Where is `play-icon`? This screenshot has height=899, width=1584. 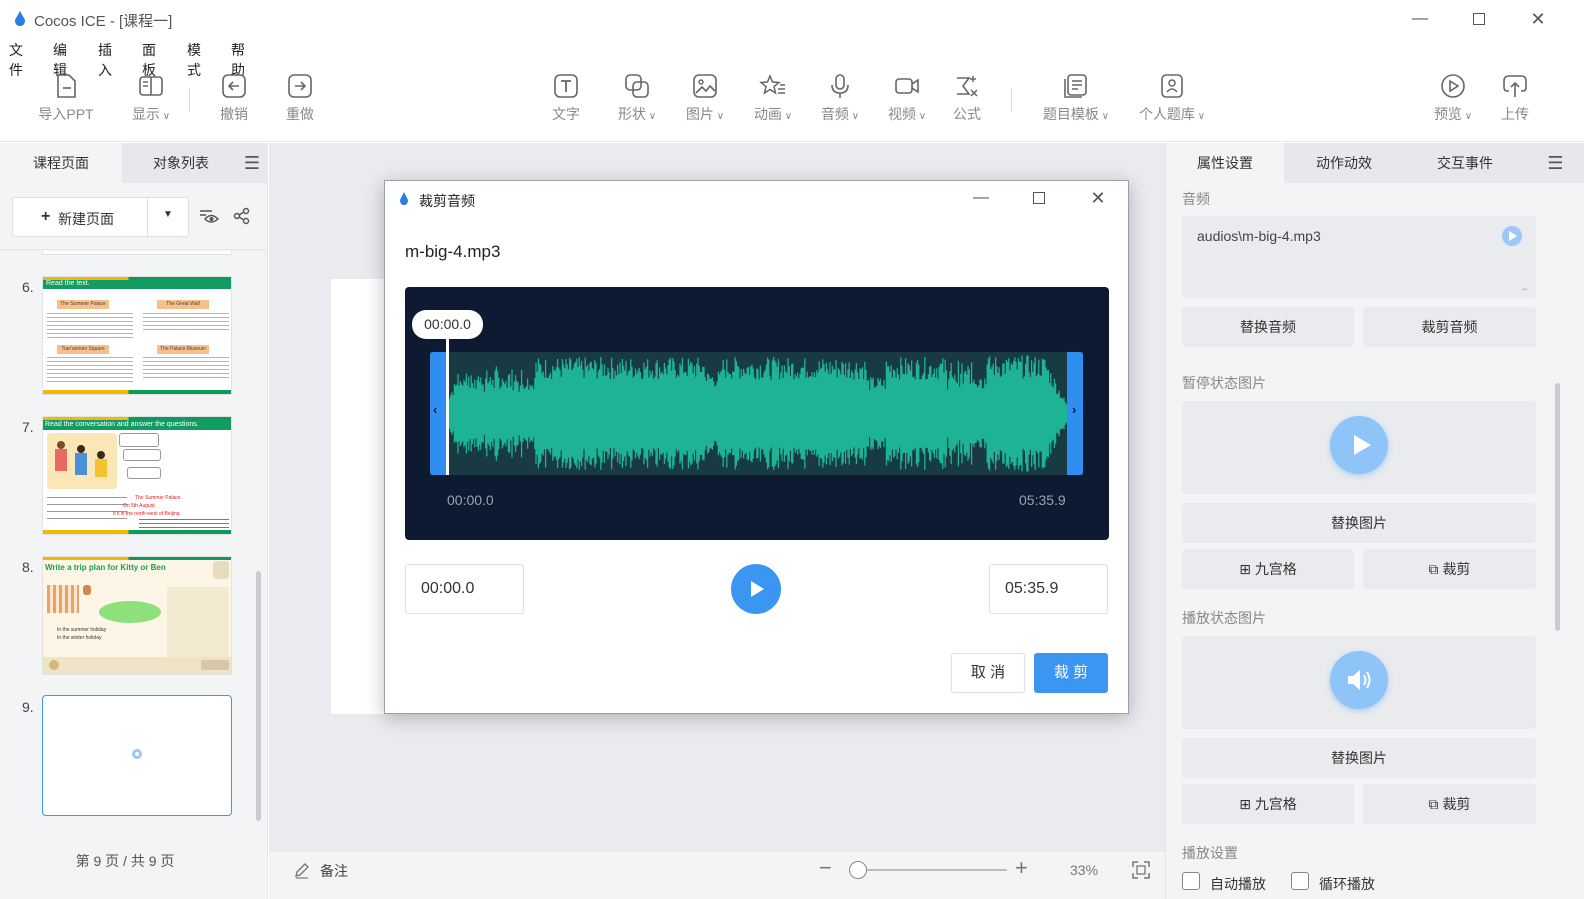
play-icon is located at coordinates (757, 589).